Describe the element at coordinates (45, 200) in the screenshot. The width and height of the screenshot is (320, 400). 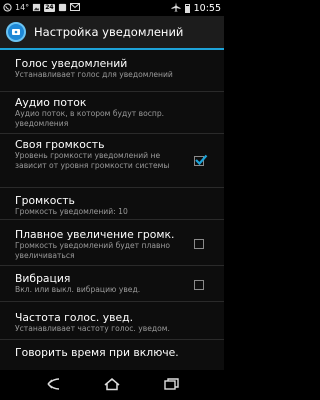
I see `setting-title: Громкость` at that location.